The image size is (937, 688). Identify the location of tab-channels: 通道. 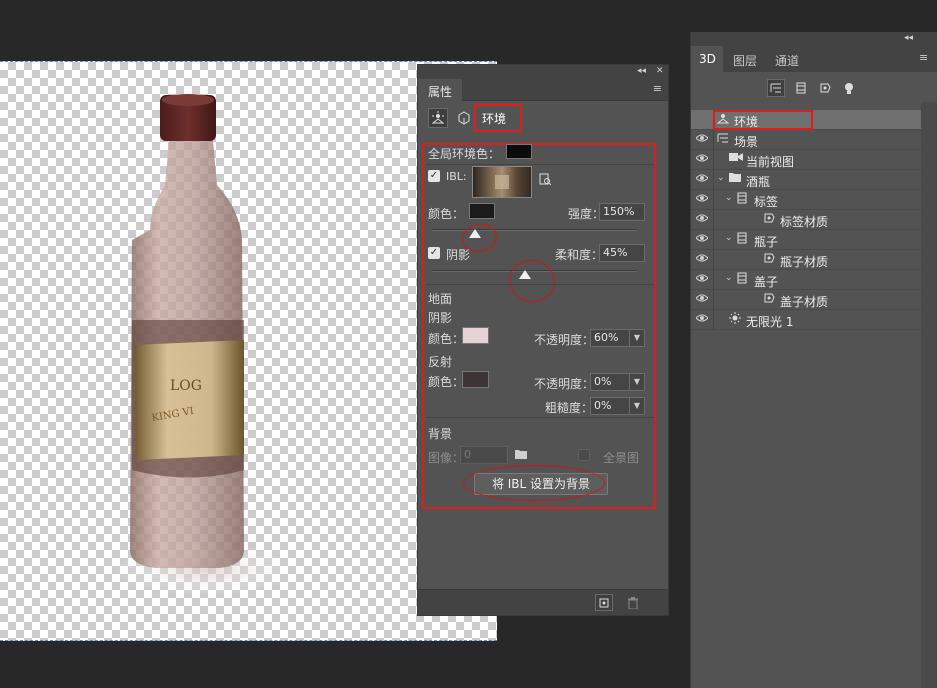
(787, 59).